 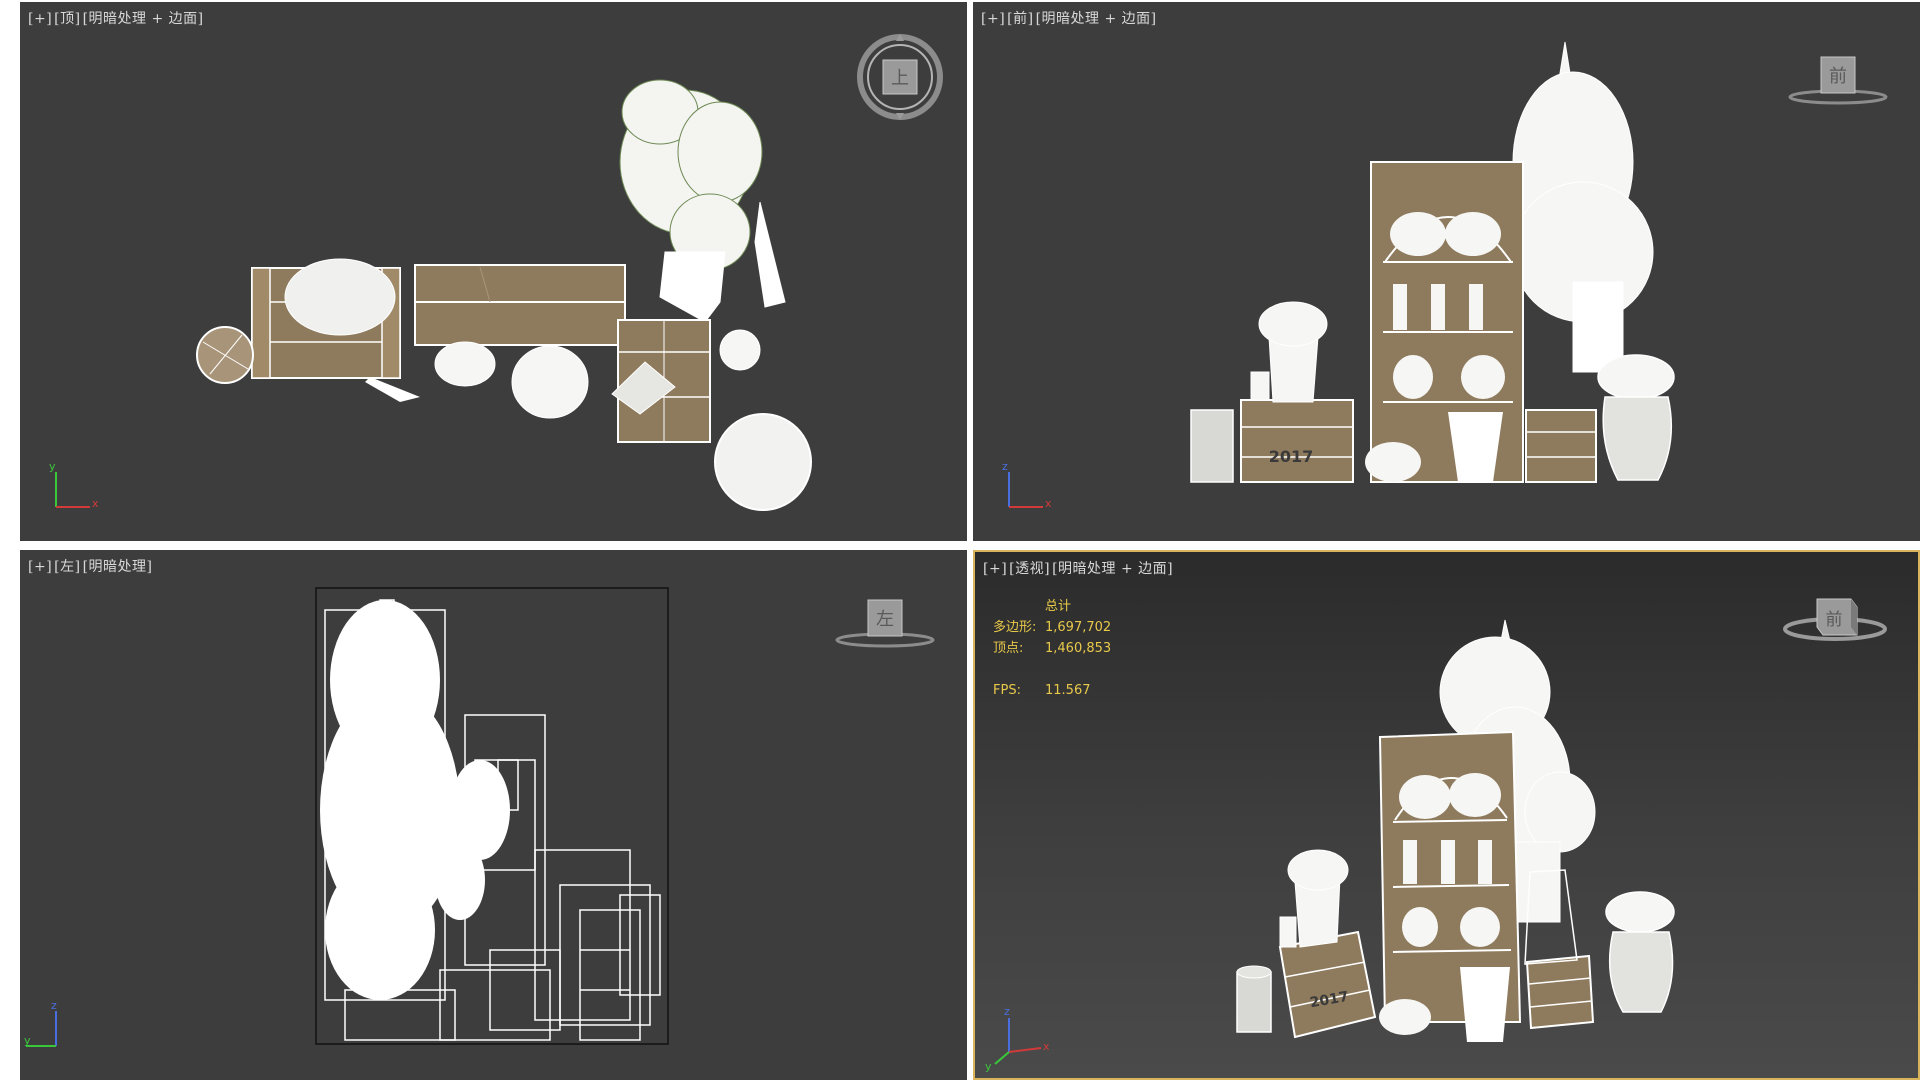 What do you see at coordinates (40, 1023) in the screenshot?
I see `axis-tripod: z y` at bounding box center [40, 1023].